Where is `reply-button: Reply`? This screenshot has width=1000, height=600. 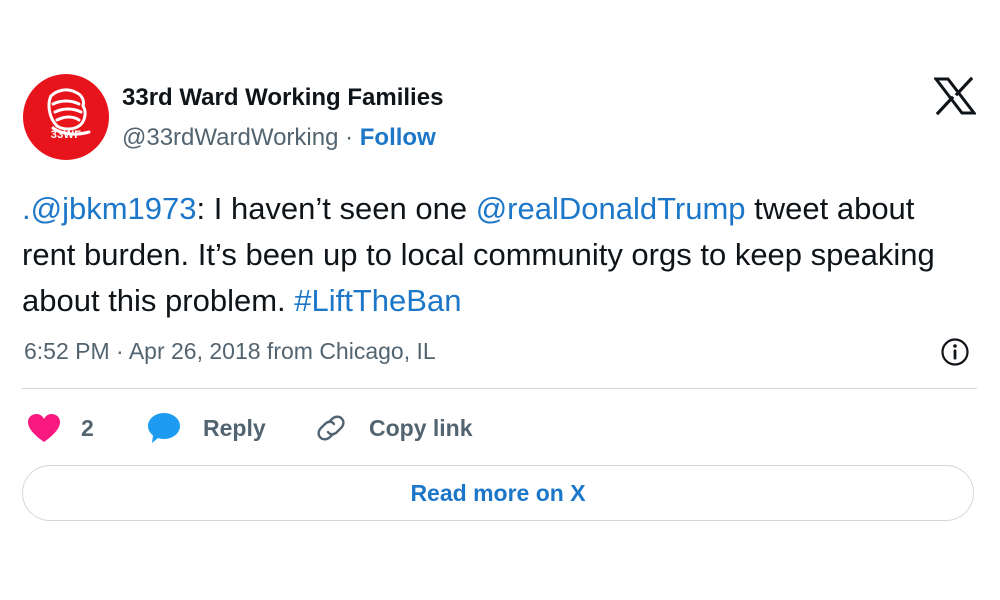
reply-button: Reply is located at coordinates (206, 428).